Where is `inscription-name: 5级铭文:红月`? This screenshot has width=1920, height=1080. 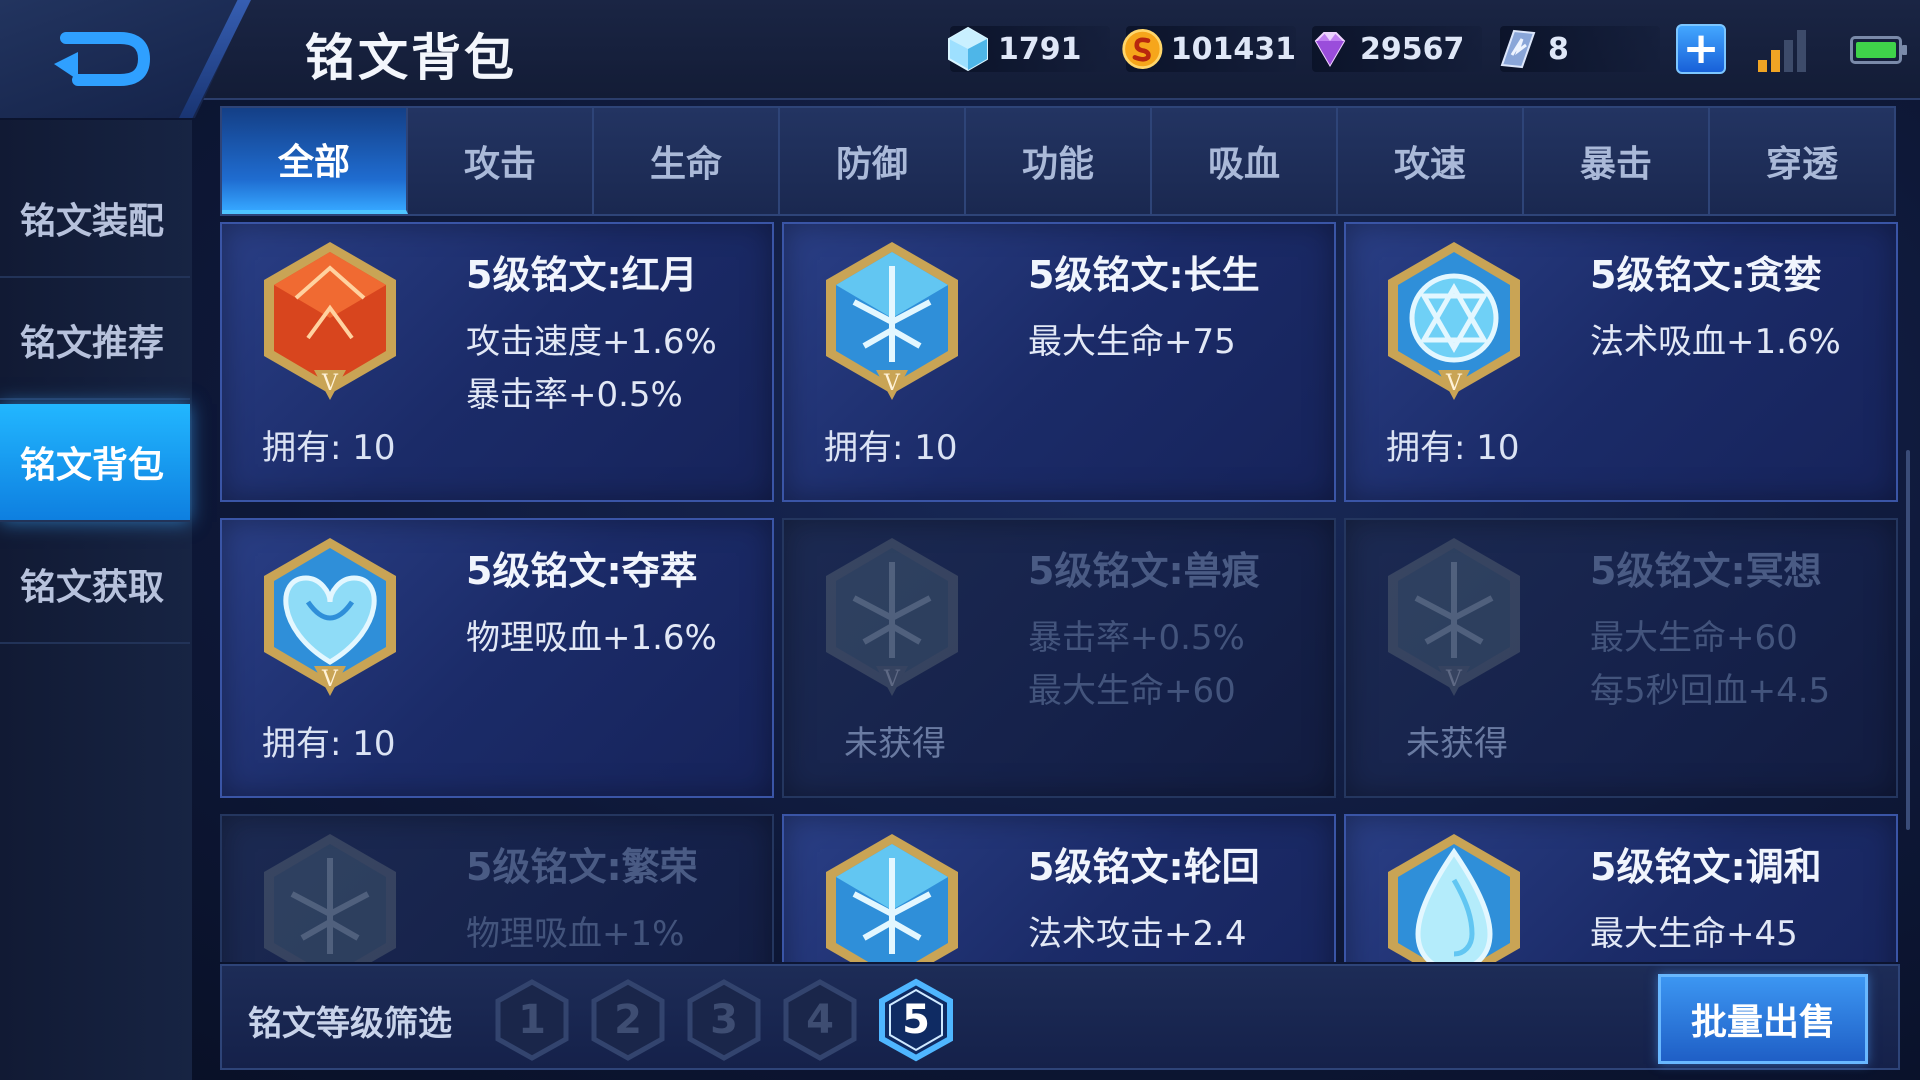 inscription-name: 5级铭文:红月 is located at coordinates (582, 275).